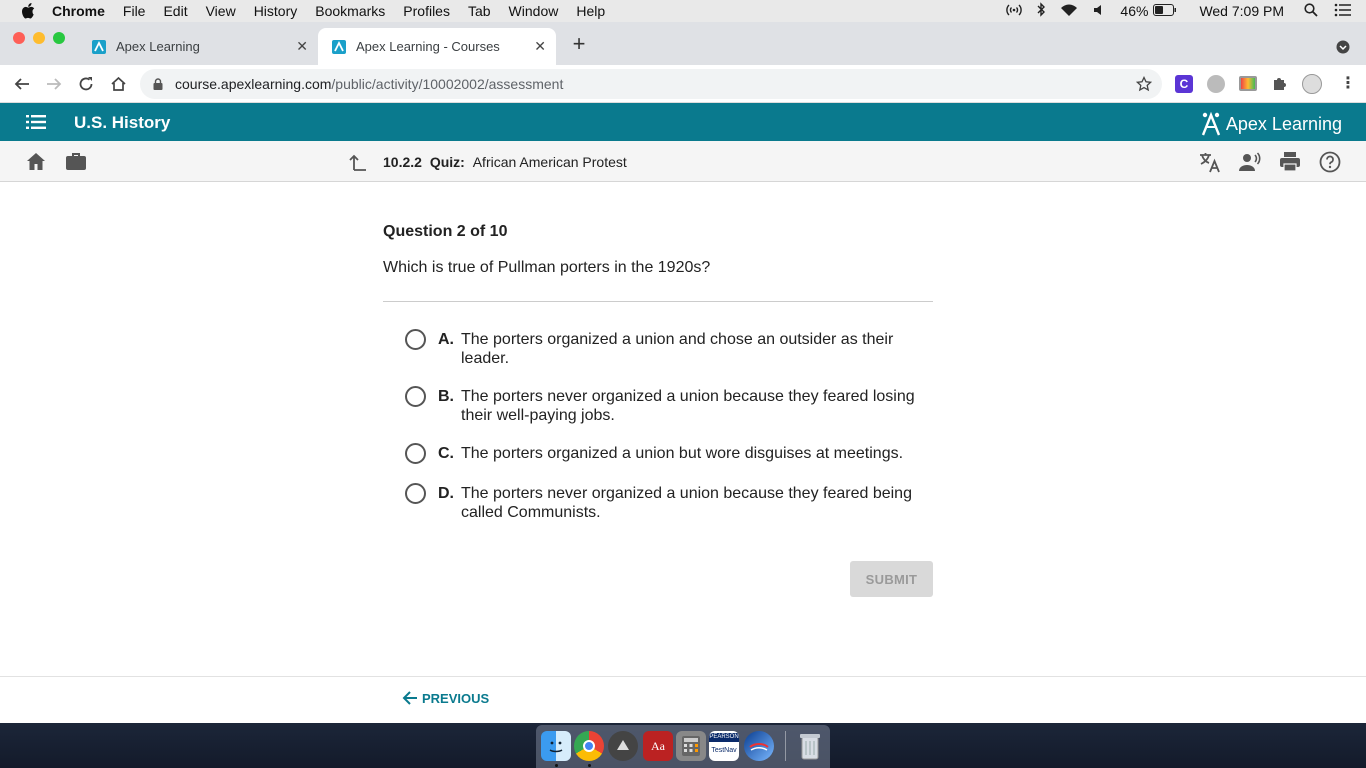  I want to click on airplay-icon, so click(1014, 11).